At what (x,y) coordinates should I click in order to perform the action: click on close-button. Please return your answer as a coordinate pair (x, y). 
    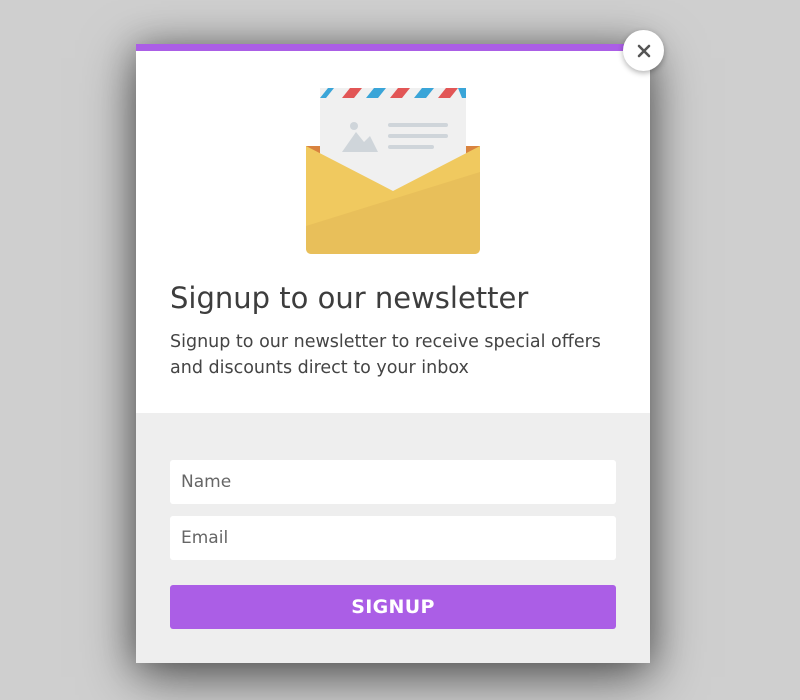
    Looking at the image, I should click on (643, 50).